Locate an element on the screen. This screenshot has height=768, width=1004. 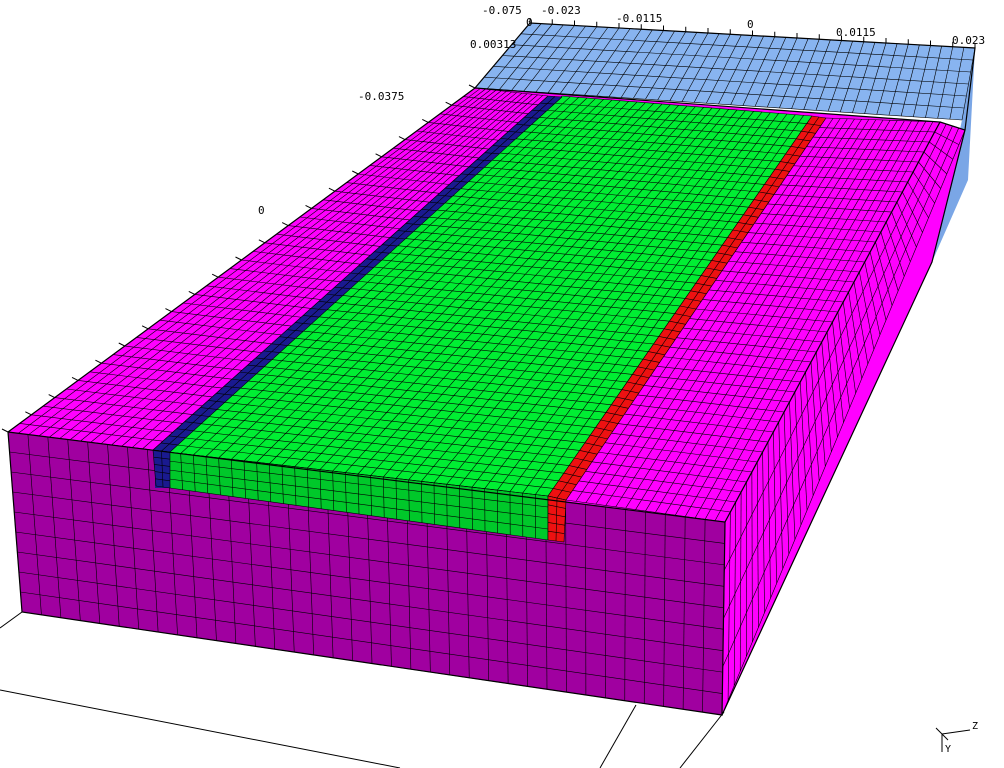
tick-label-left-b: -0.0375 is located at coordinates (381, 96).